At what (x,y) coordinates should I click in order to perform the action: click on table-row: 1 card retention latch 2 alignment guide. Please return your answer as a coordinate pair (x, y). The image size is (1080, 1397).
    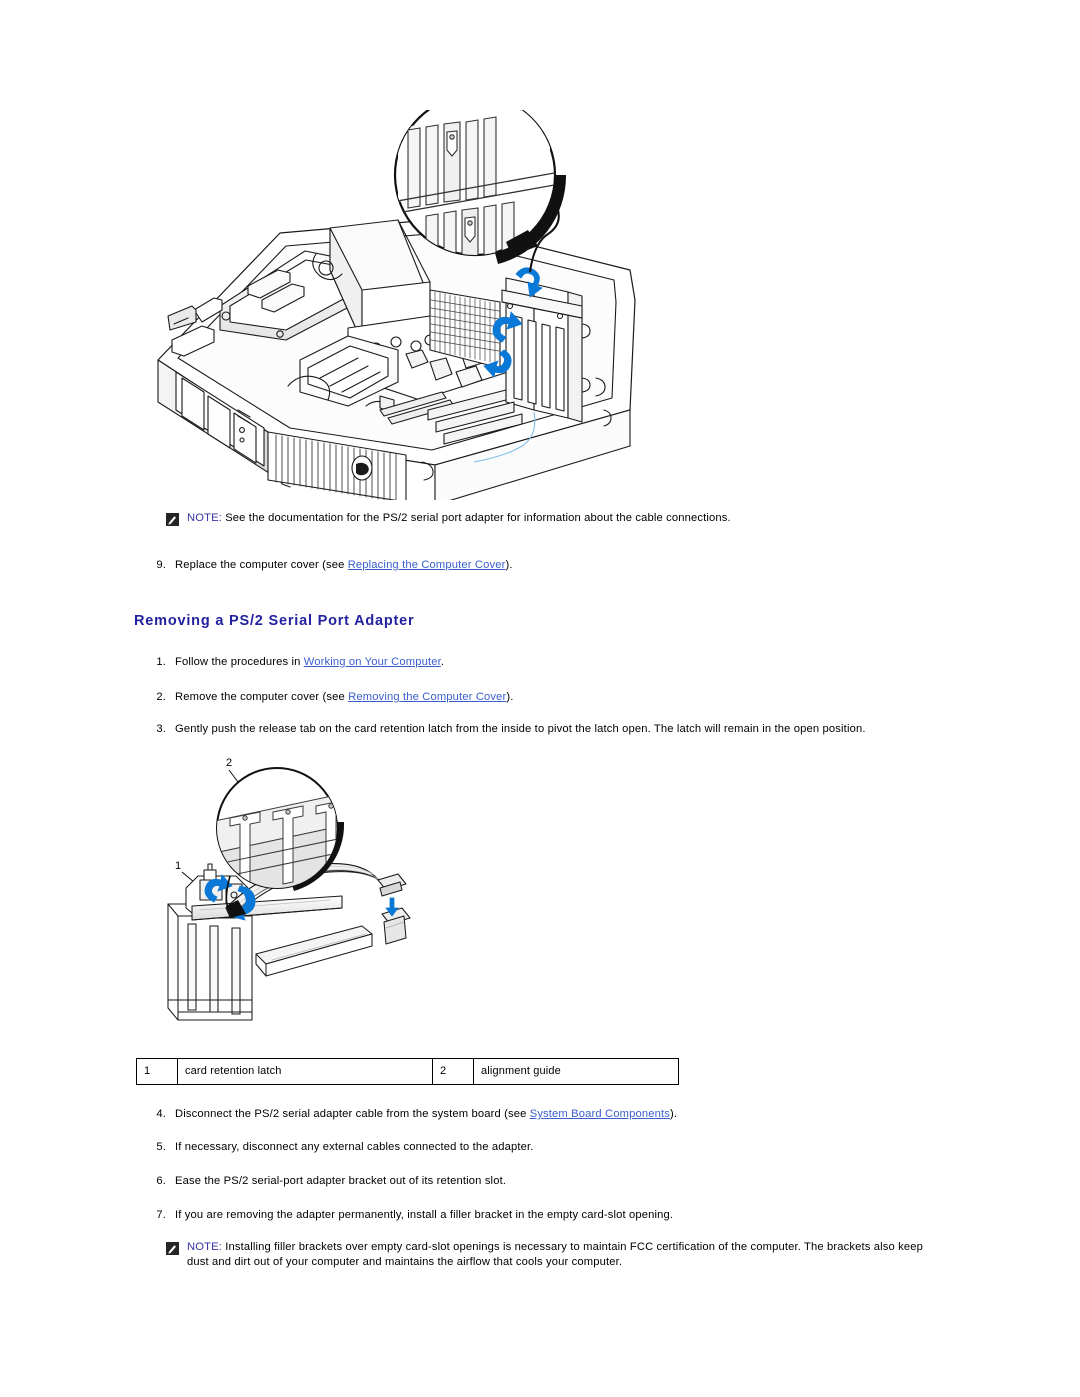
    Looking at the image, I should click on (407, 1071).